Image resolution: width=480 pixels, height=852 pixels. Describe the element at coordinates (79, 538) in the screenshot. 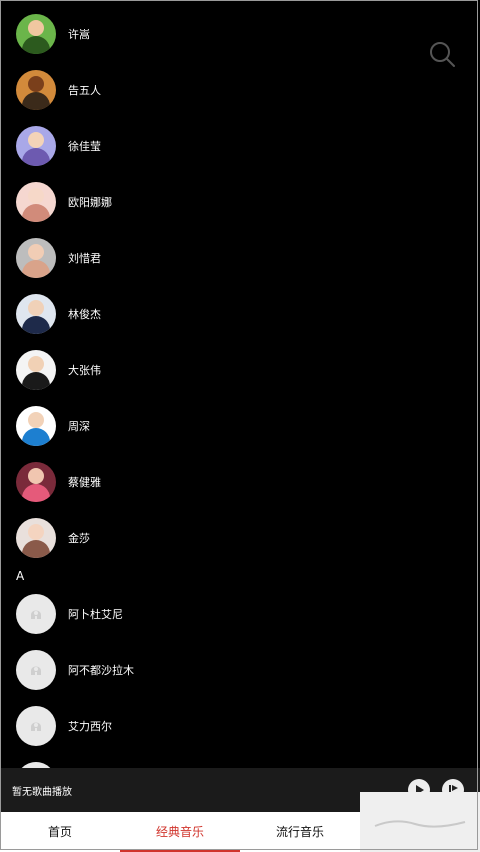

I see `artist-name: 金莎` at that location.